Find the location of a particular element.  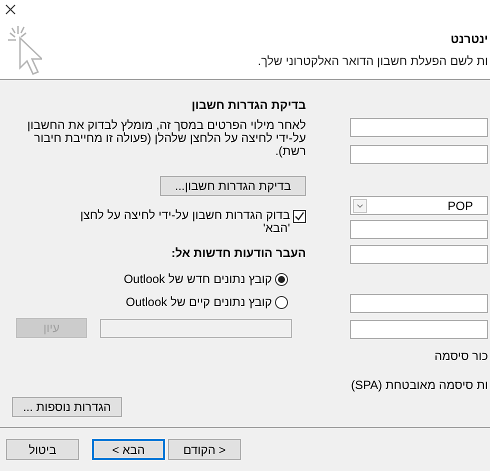

section-heading: בדיקת הגדרות חשבון is located at coordinates (249, 105).